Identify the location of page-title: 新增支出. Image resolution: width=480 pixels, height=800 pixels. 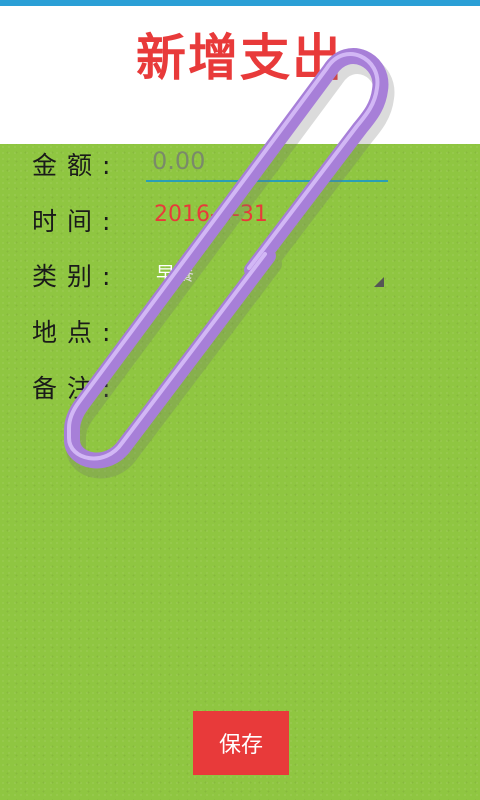
(240, 58).